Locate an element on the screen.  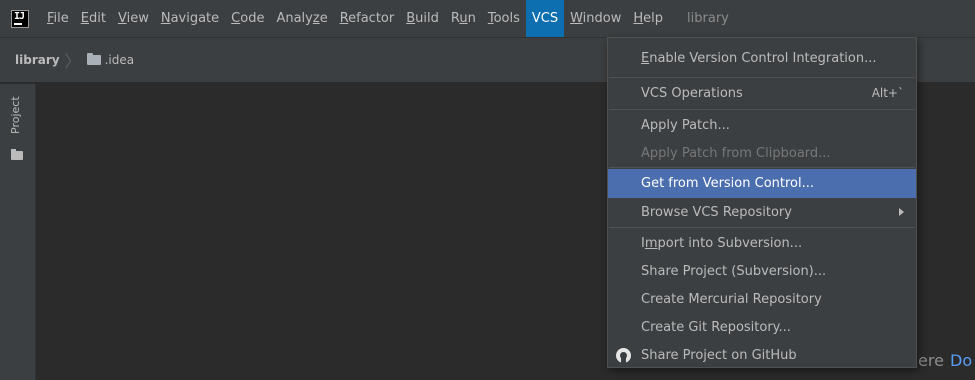
menu-edit: Edit is located at coordinates (93, 18).